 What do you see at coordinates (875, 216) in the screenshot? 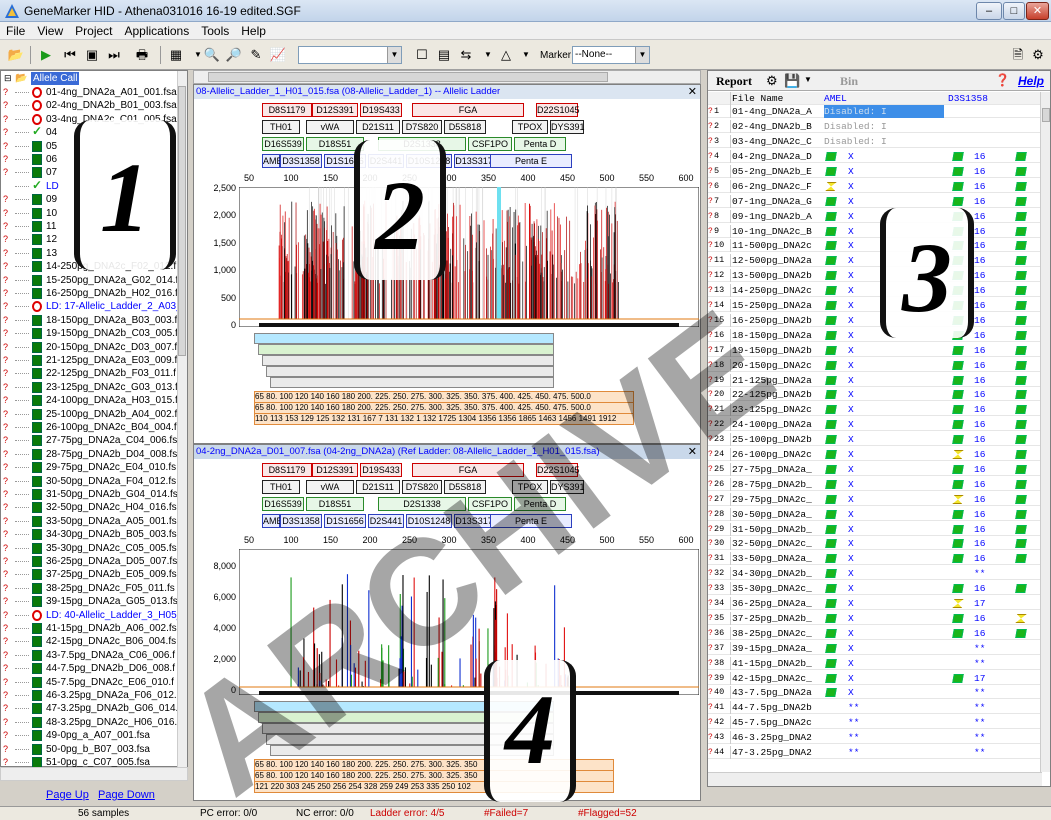
I see `report-row: ? 8 09-1ng_DNA2b_A X 16` at bounding box center [875, 216].